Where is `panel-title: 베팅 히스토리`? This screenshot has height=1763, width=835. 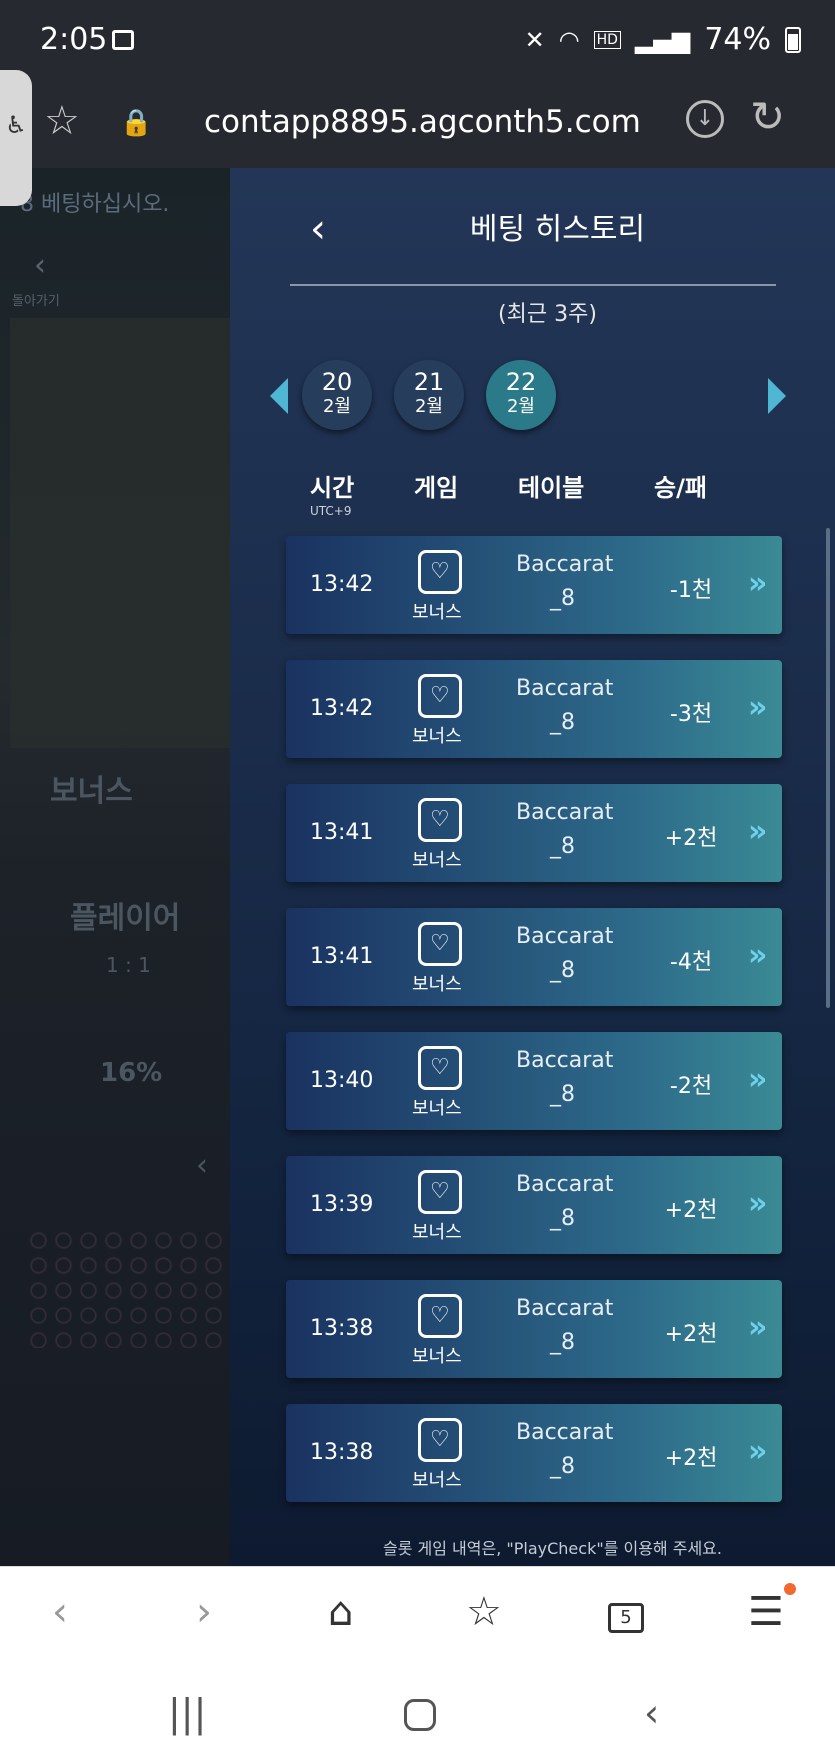 panel-title: 베팅 히스토리 is located at coordinates (557, 229).